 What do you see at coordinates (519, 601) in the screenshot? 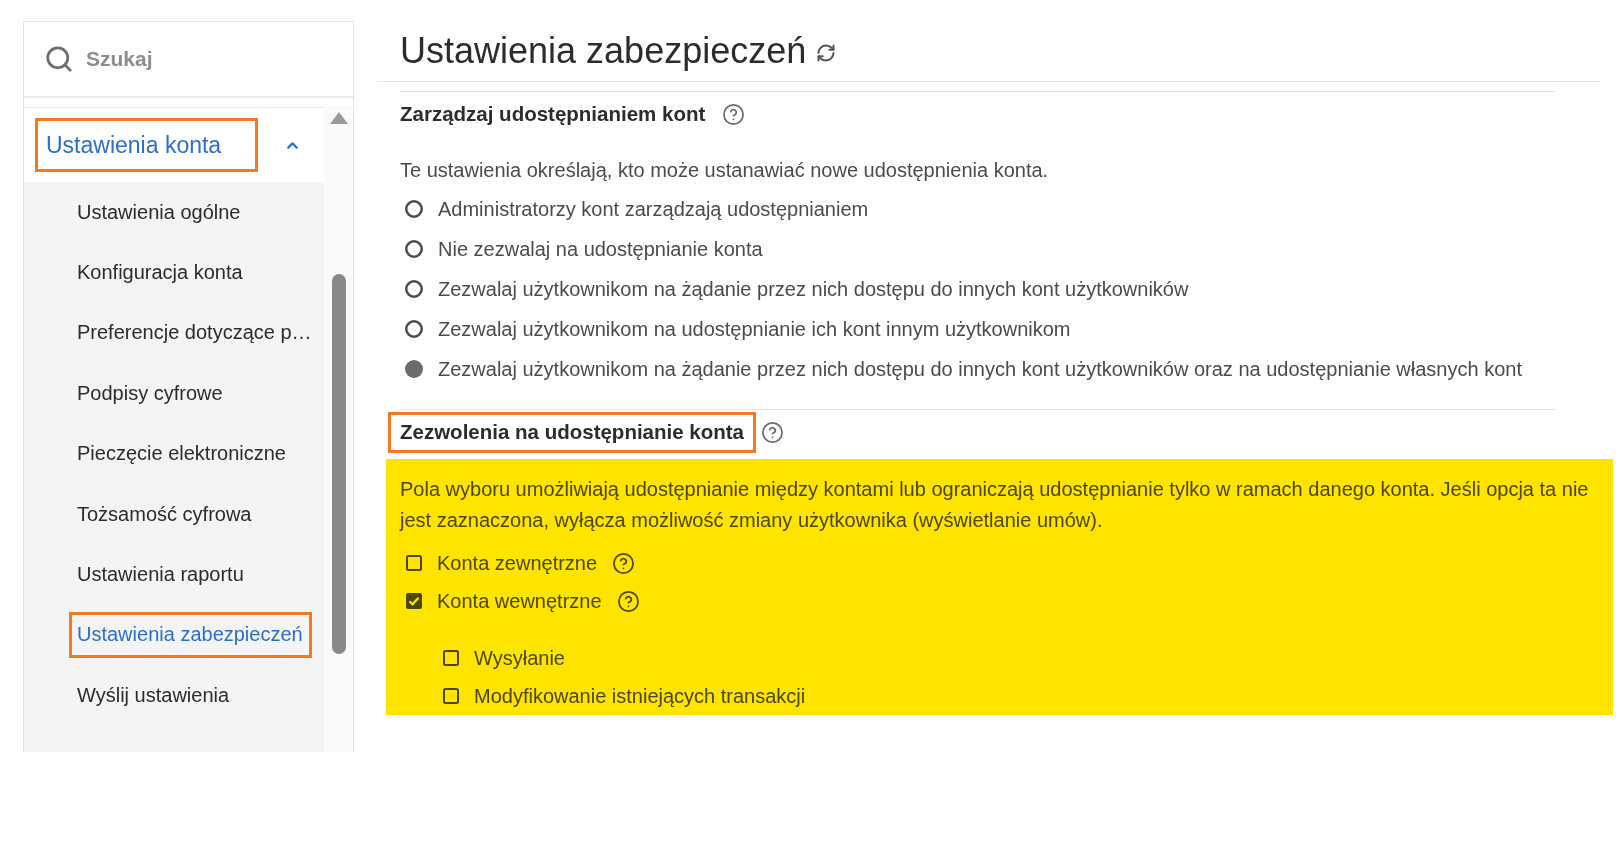
I see `option-label: Konta wewnętrzne` at bounding box center [519, 601].